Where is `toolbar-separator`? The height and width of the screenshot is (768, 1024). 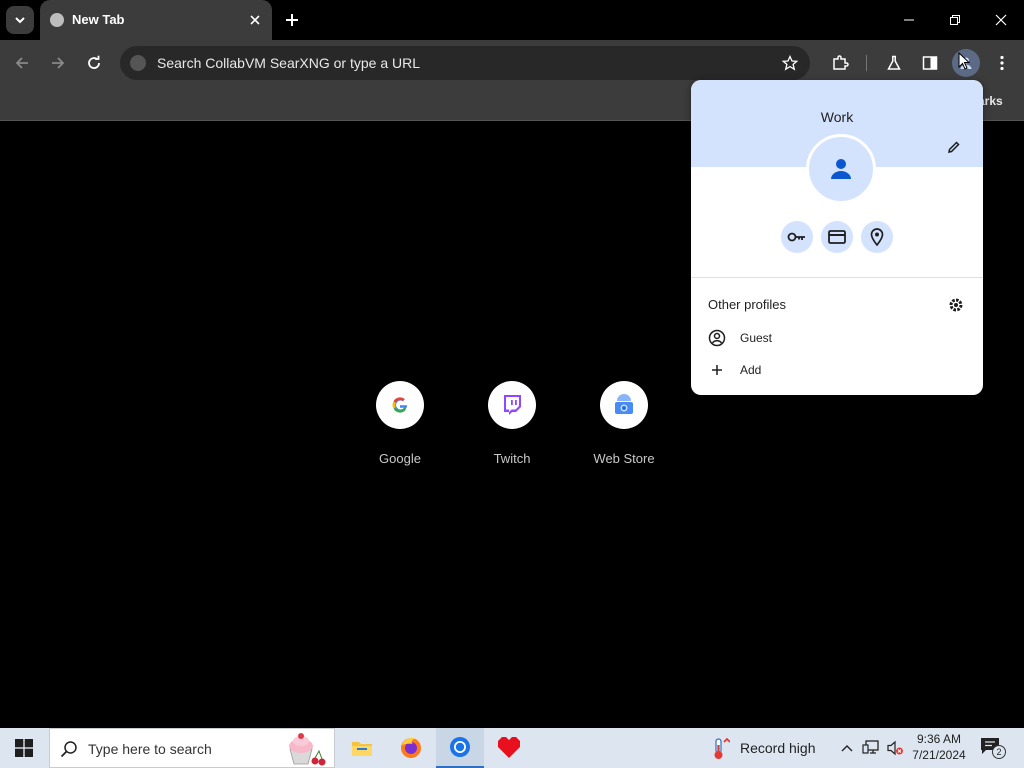
toolbar-separator is located at coordinates (866, 63).